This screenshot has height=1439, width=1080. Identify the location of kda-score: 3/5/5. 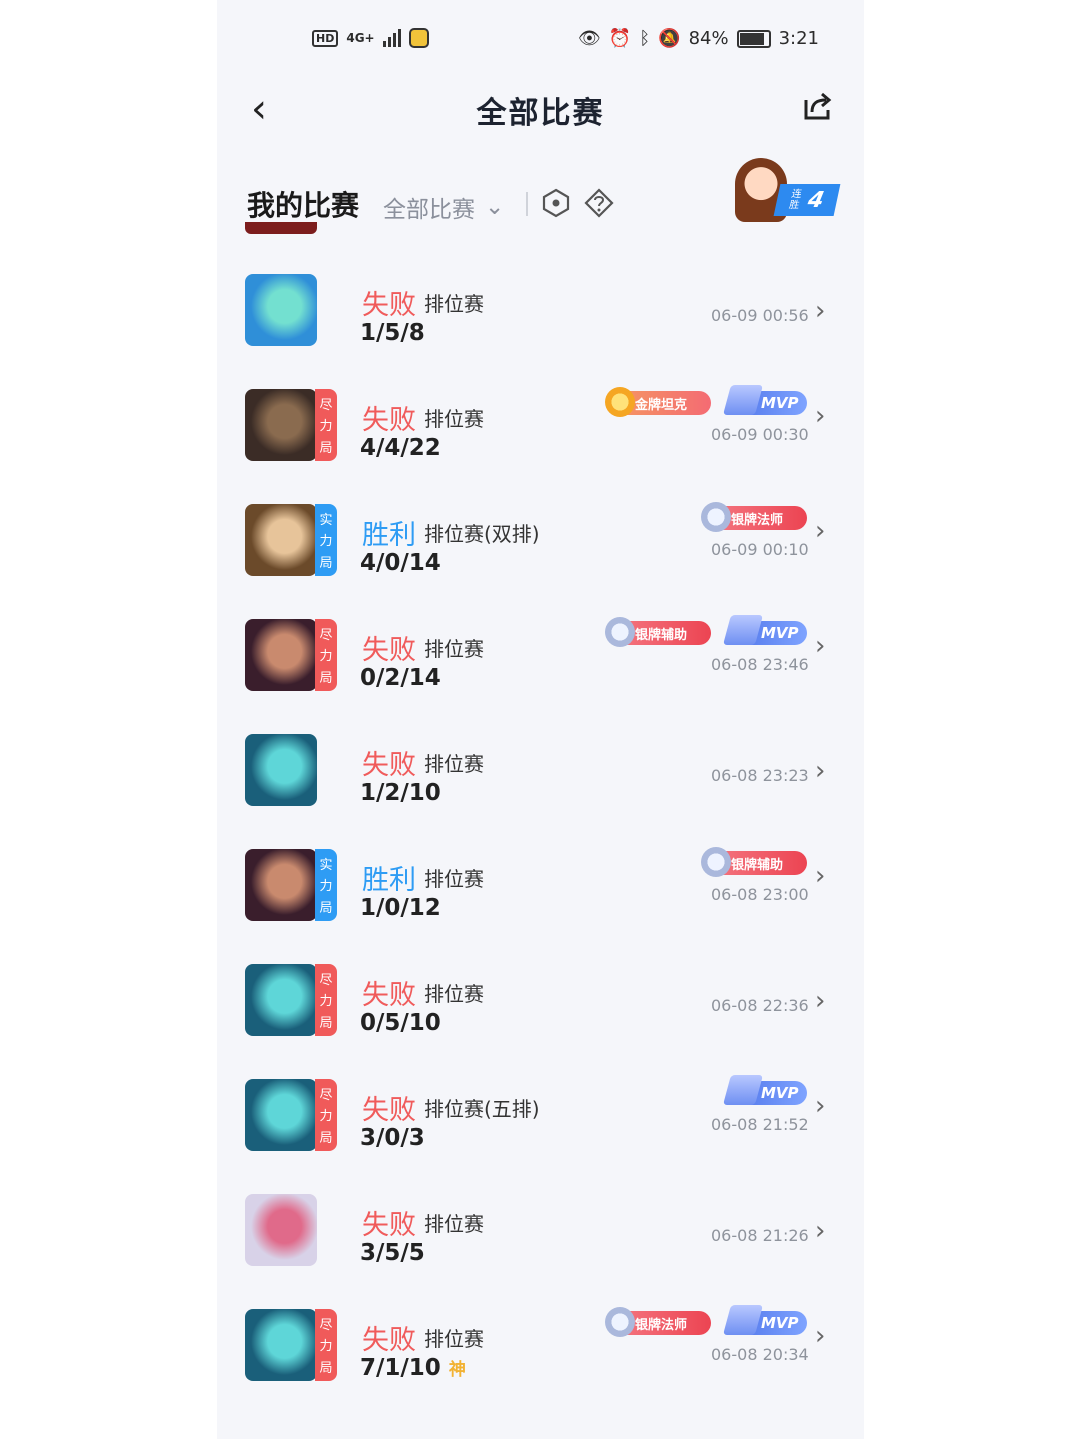
(392, 1253).